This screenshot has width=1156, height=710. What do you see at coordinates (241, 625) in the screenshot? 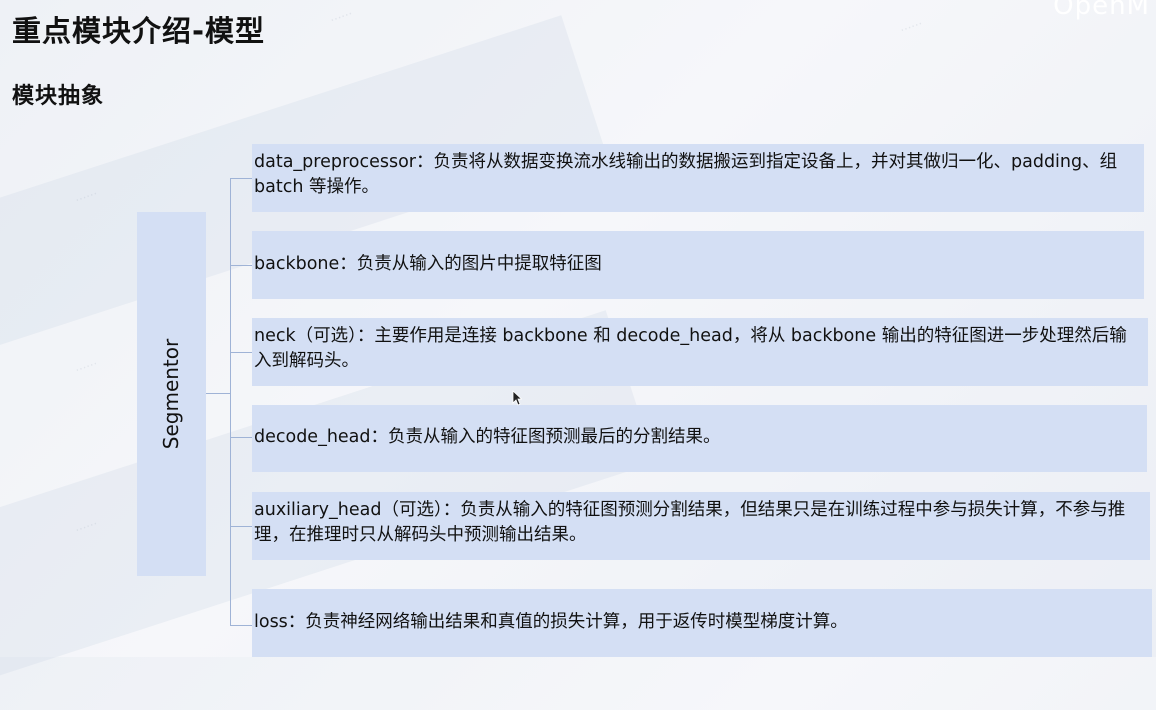
I see `branch-line-loss` at bounding box center [241, 625].